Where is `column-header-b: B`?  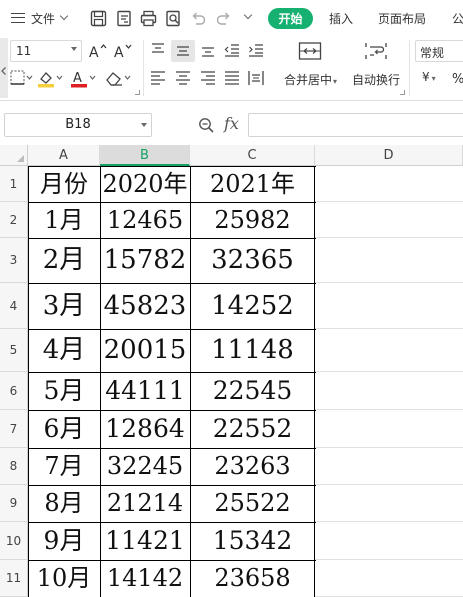 column-header-b: B is located at coordinates (145, 155).